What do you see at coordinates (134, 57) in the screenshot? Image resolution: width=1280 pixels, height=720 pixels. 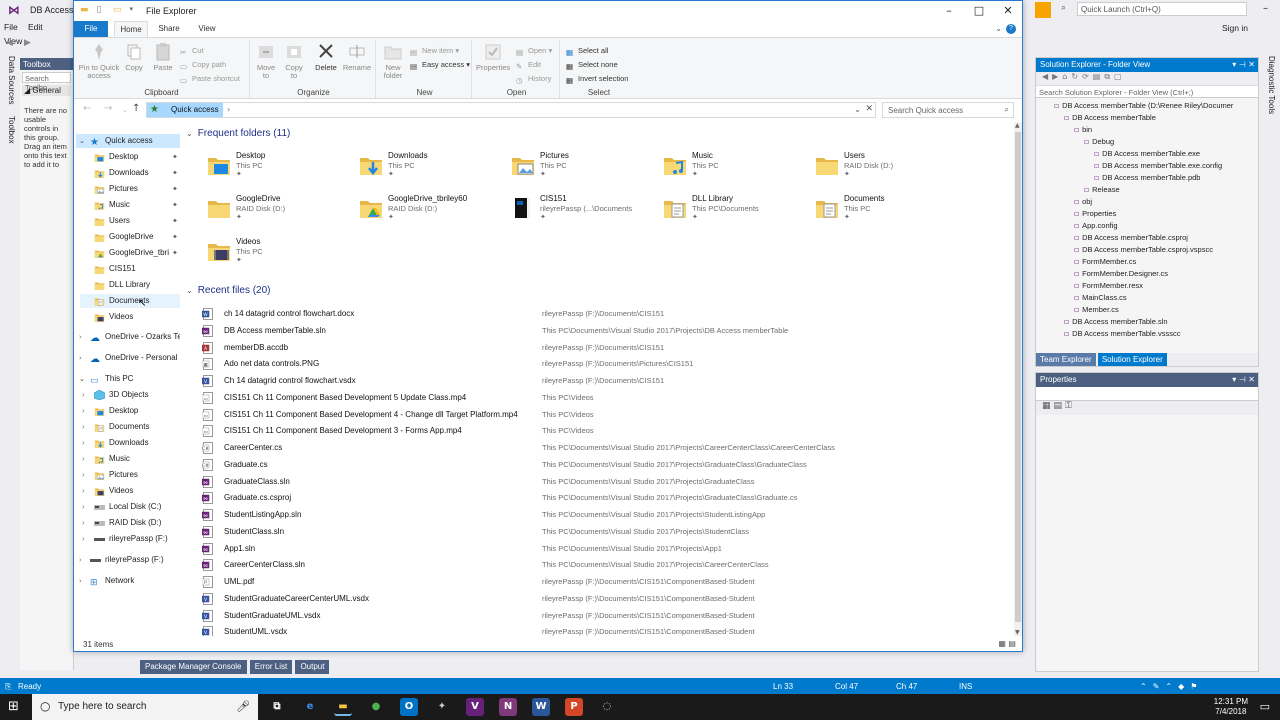 I see `copy-button: Copy` at bounding box center [134, 57].